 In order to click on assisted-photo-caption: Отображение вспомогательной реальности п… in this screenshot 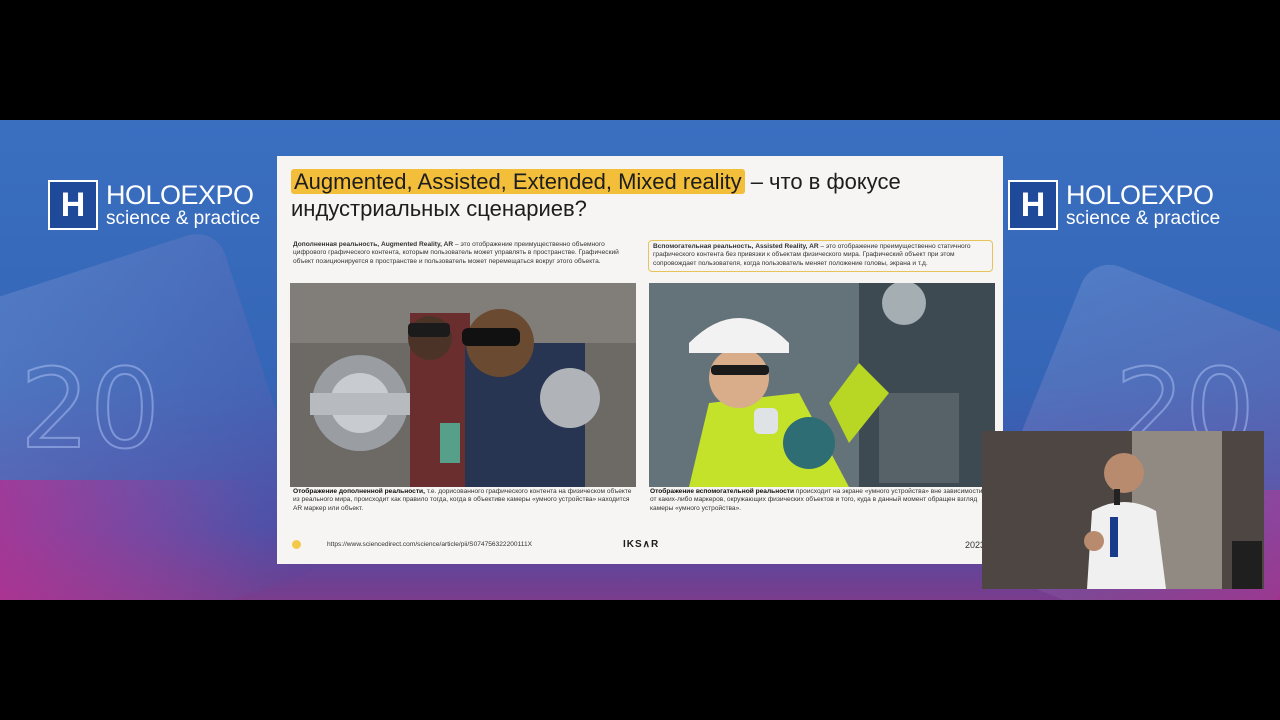, I will do `click(816, 500)`.